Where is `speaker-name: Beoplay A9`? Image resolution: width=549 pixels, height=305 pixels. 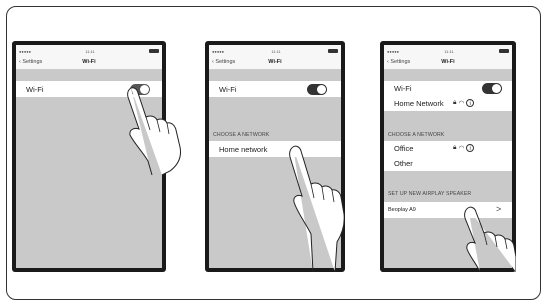 speaker-name: Beoplay A9 is located at coordinates (402, 210).